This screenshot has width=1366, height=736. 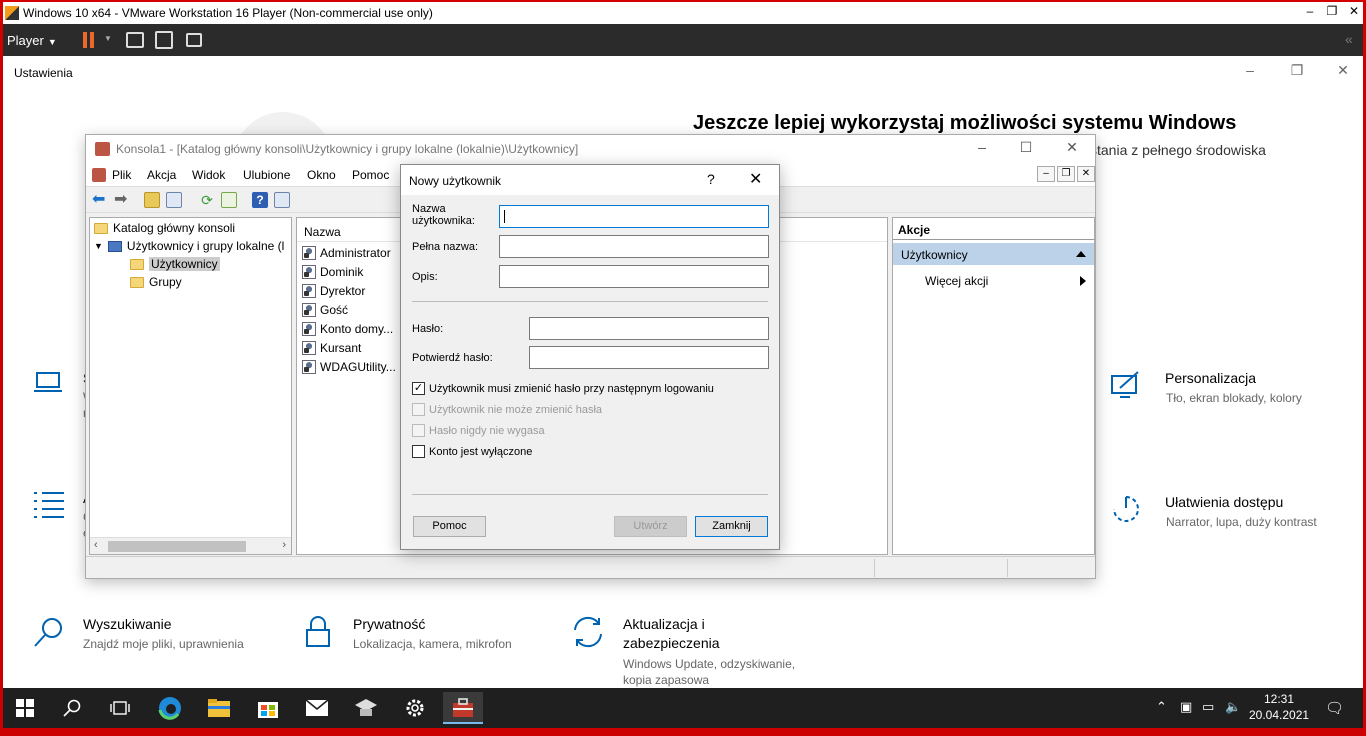 I want to click on settings-window-title: Ustawienia, so click(x=43, y=73).